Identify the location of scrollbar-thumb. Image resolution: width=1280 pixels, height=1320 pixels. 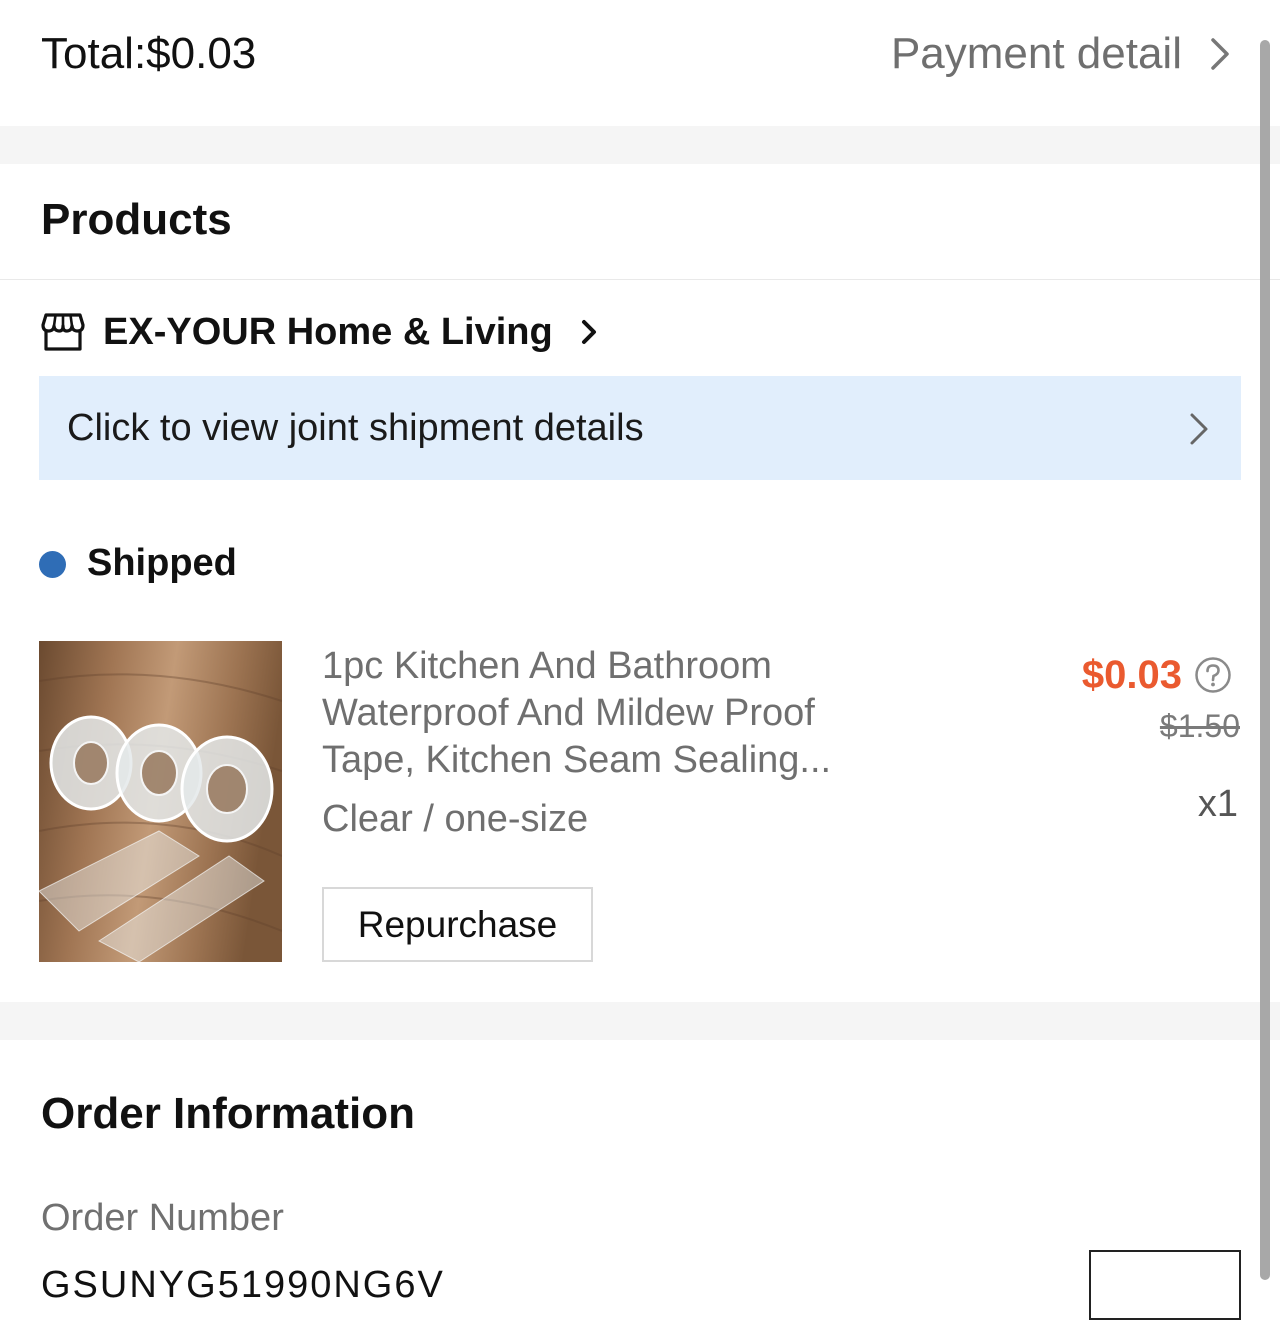
(1265, 660).